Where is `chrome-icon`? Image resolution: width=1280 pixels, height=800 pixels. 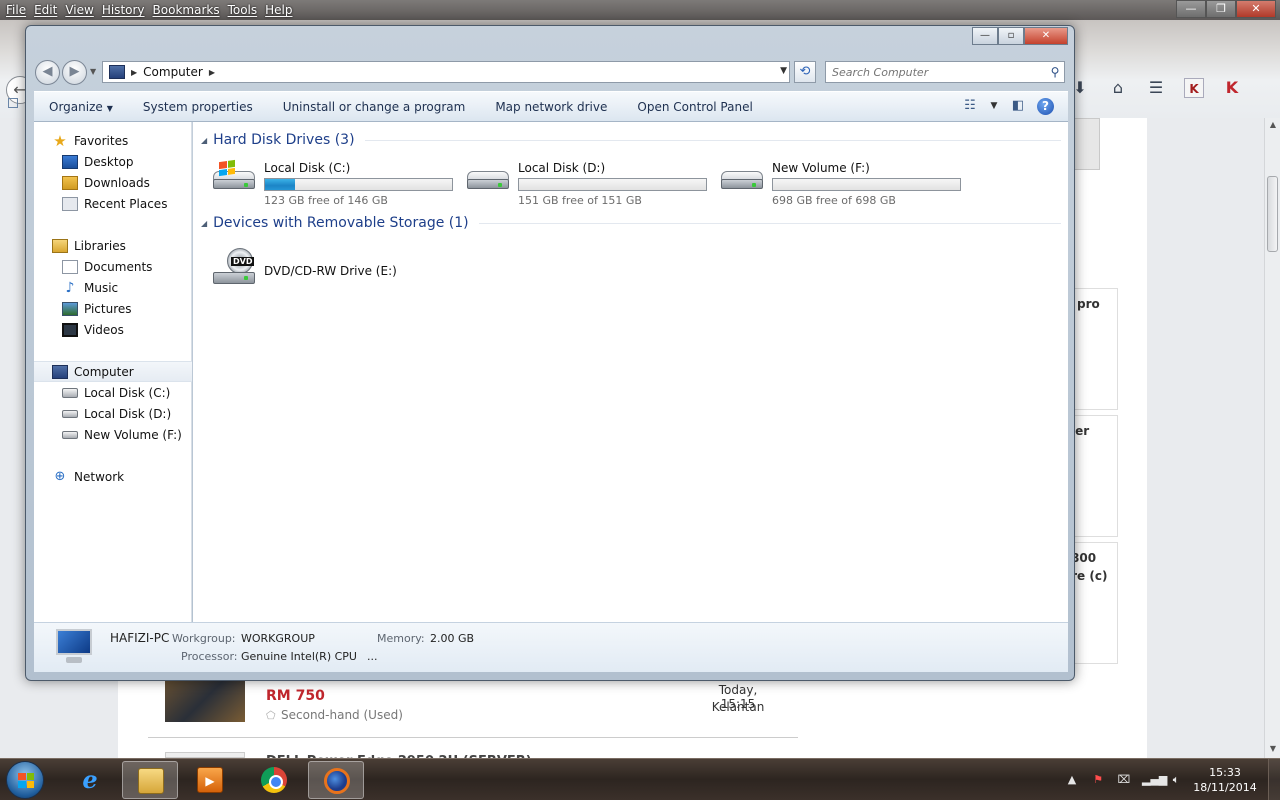 chrome-icon is located at coordinates (274, 780).